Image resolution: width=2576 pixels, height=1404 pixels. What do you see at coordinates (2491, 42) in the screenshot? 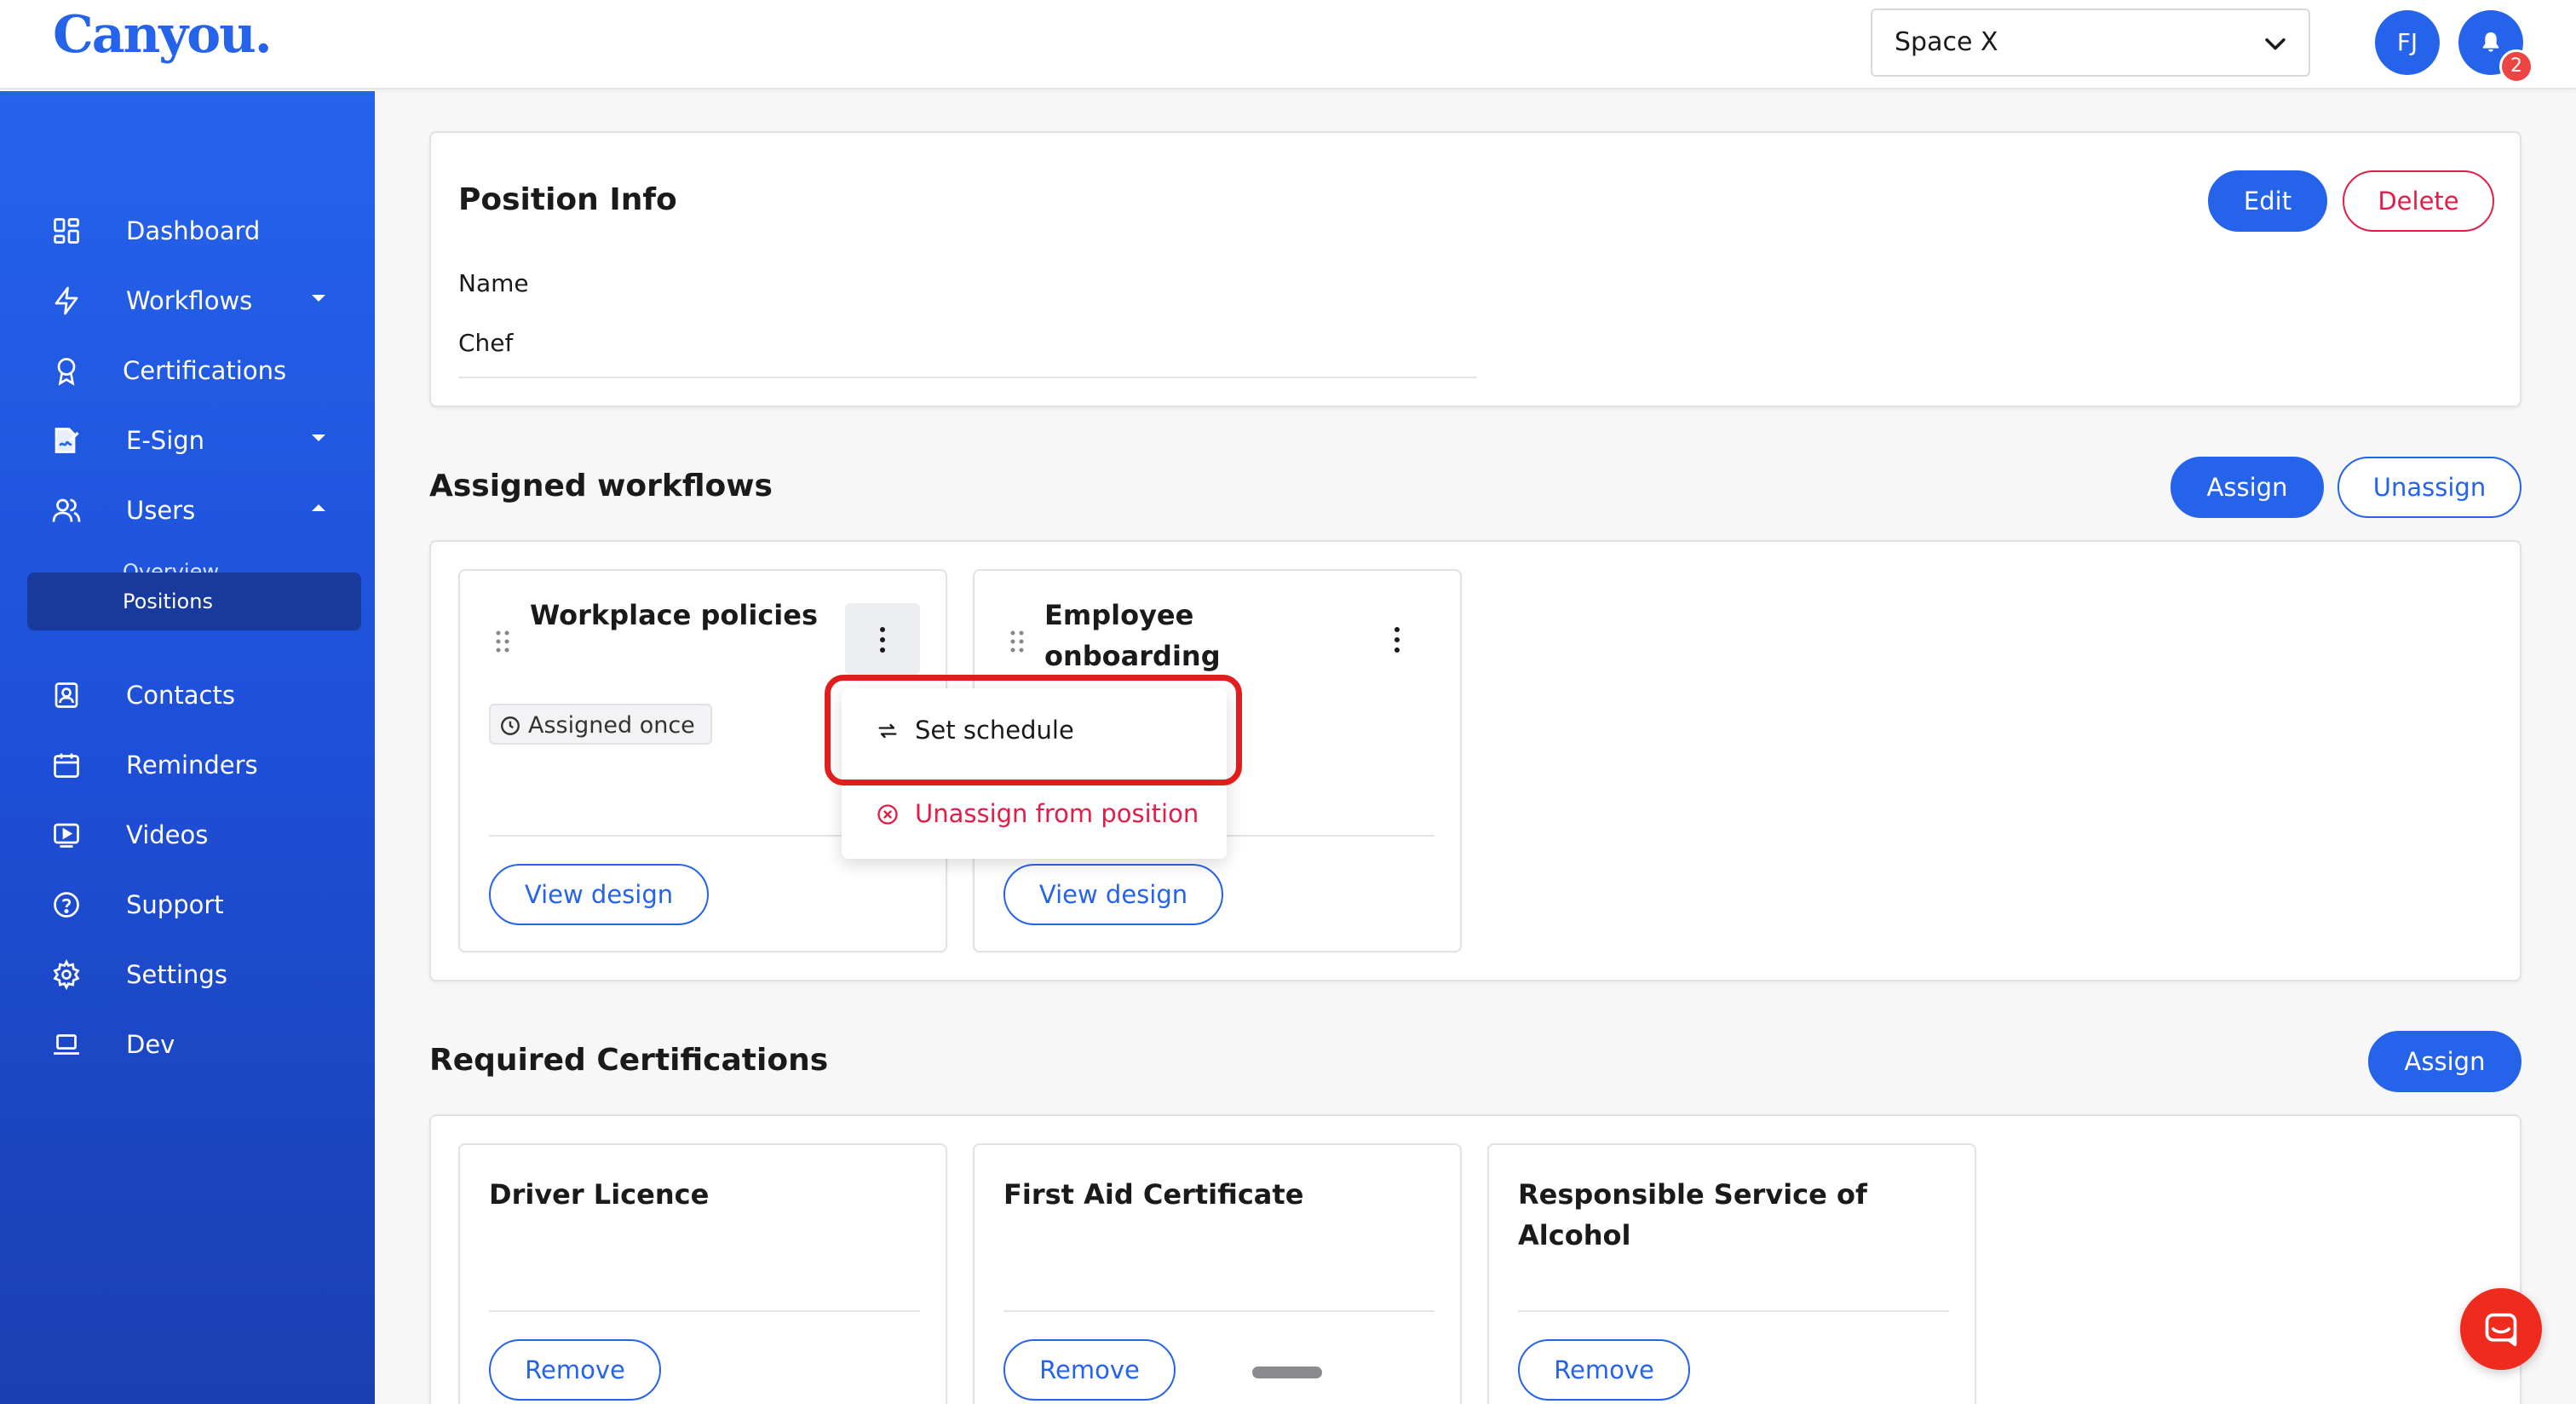
I see `bell-icon` at bounding box center [2491, 42].